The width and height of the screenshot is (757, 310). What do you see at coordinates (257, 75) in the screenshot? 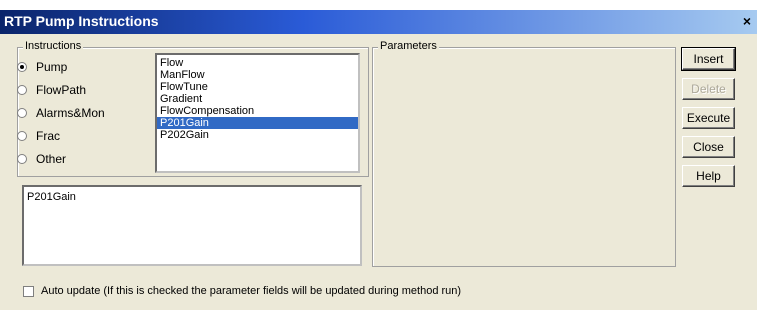
I see `list-item: ManFlow` at bounding box center [257, 75].